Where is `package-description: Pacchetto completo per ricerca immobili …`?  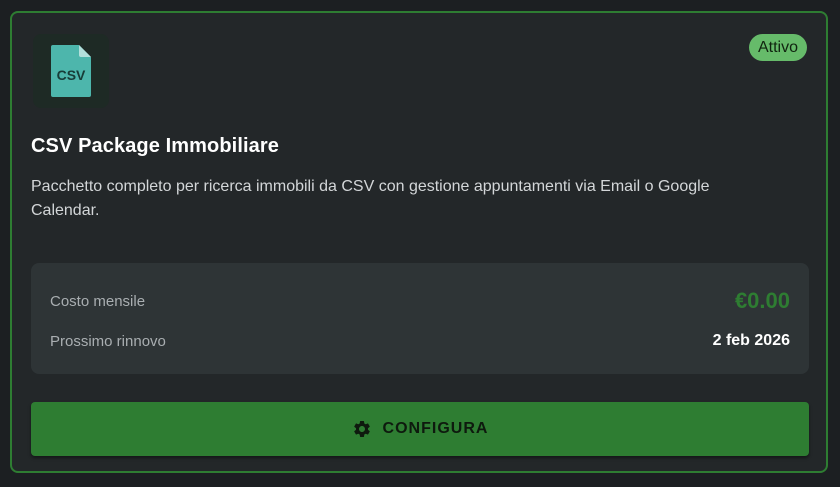
package-description: Pacchetto completo per ricerca immobili … is located at coordinates (370, 198).